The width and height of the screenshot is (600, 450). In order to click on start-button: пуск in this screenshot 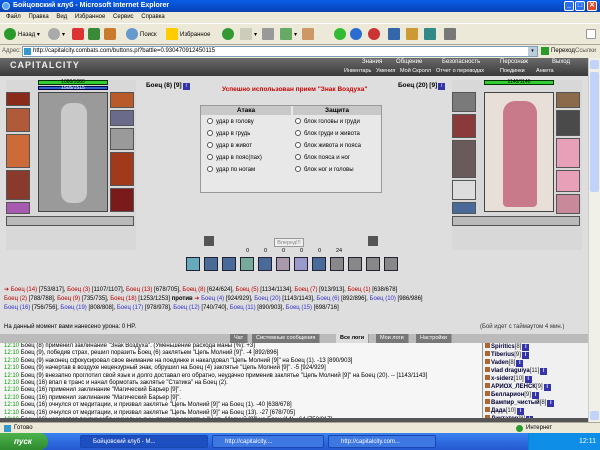, I will do `click(24, 441)`.